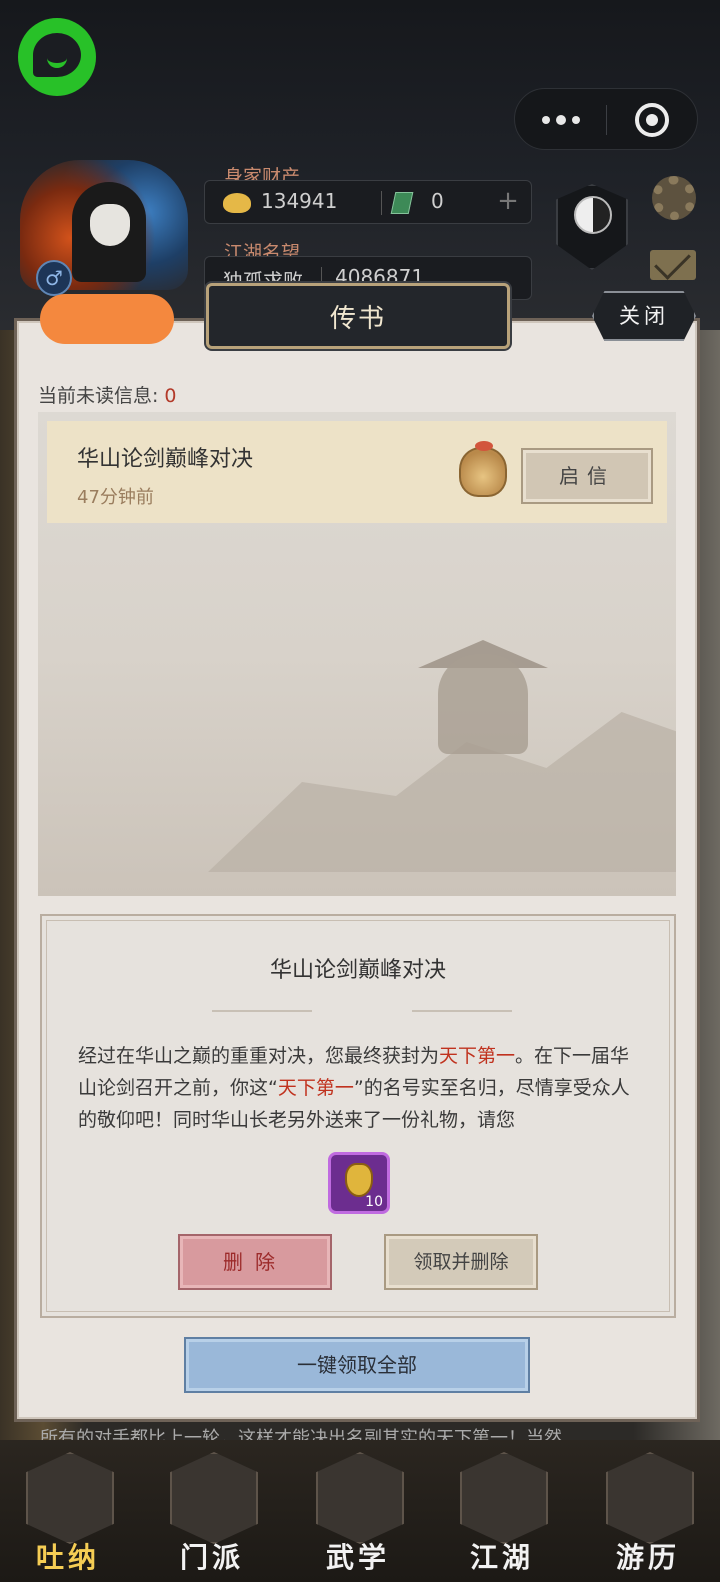 This screenshot has width=720, height=1582. What do you see at coordinates (170, 396) in the screenshot?
I see `unread-count: 0` at bounding box center [170, 396].